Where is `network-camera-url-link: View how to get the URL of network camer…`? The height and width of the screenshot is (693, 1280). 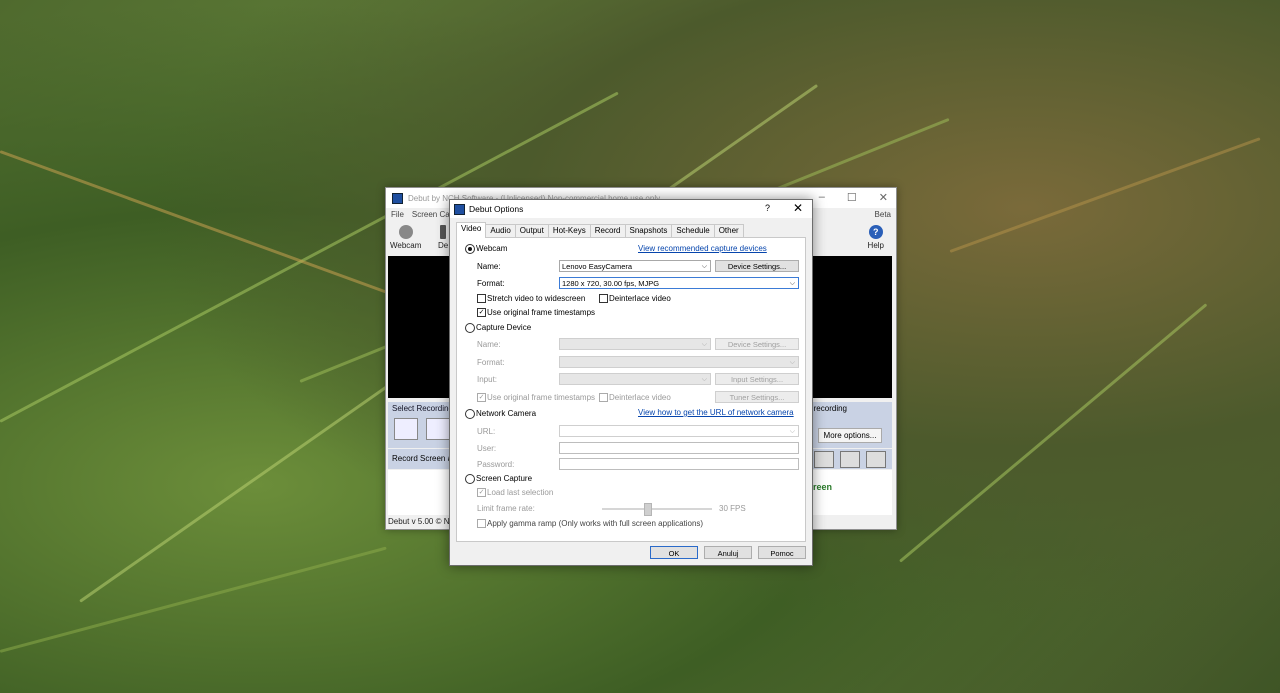 network-camera-url-link: View how to get the URL of network camer… is located at coordinates (716, 412).